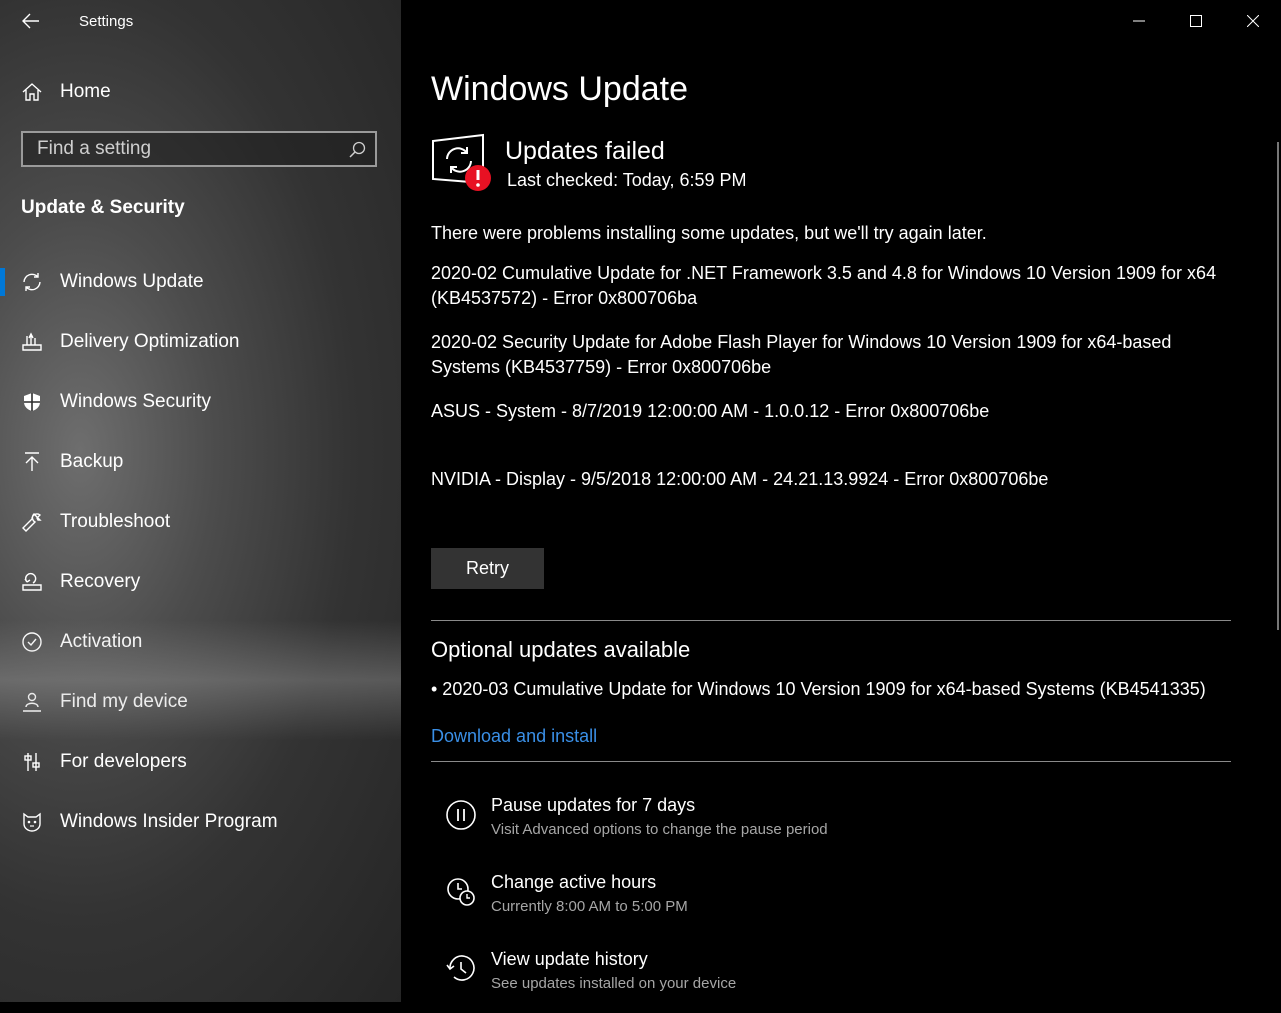 The image size is (1281, 1013). What do you see at coordinates (115, 521) in the screenshot?
I see `sidebar-item-label: Troubleshoot` at bounding box center [115, 521].